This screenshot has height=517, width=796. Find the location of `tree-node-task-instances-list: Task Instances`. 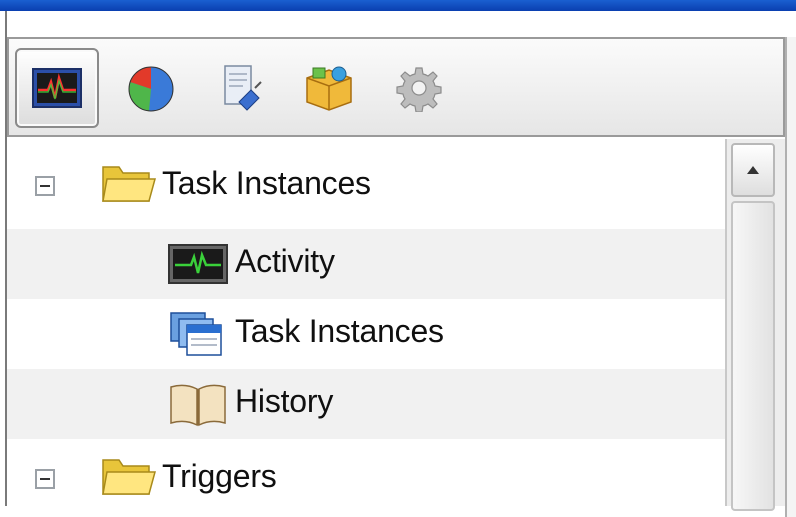

tree-node-task-instances-list: Task Instances is located at coordinates (367, 334).